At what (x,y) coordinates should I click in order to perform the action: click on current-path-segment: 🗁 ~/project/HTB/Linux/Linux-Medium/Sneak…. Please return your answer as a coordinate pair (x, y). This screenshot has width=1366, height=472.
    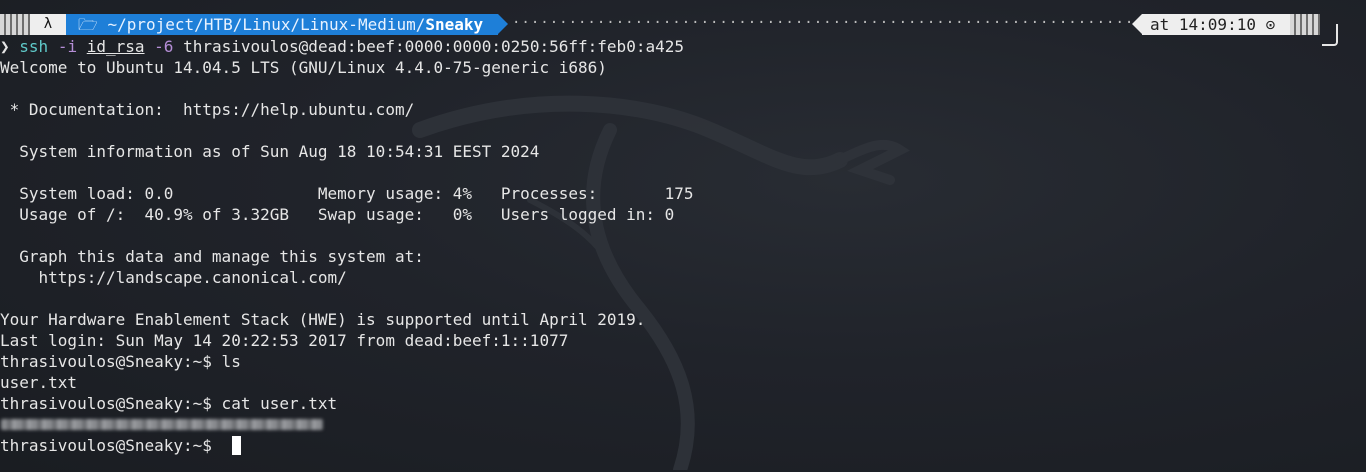
    Looking at the image, I should click on (282, 24).